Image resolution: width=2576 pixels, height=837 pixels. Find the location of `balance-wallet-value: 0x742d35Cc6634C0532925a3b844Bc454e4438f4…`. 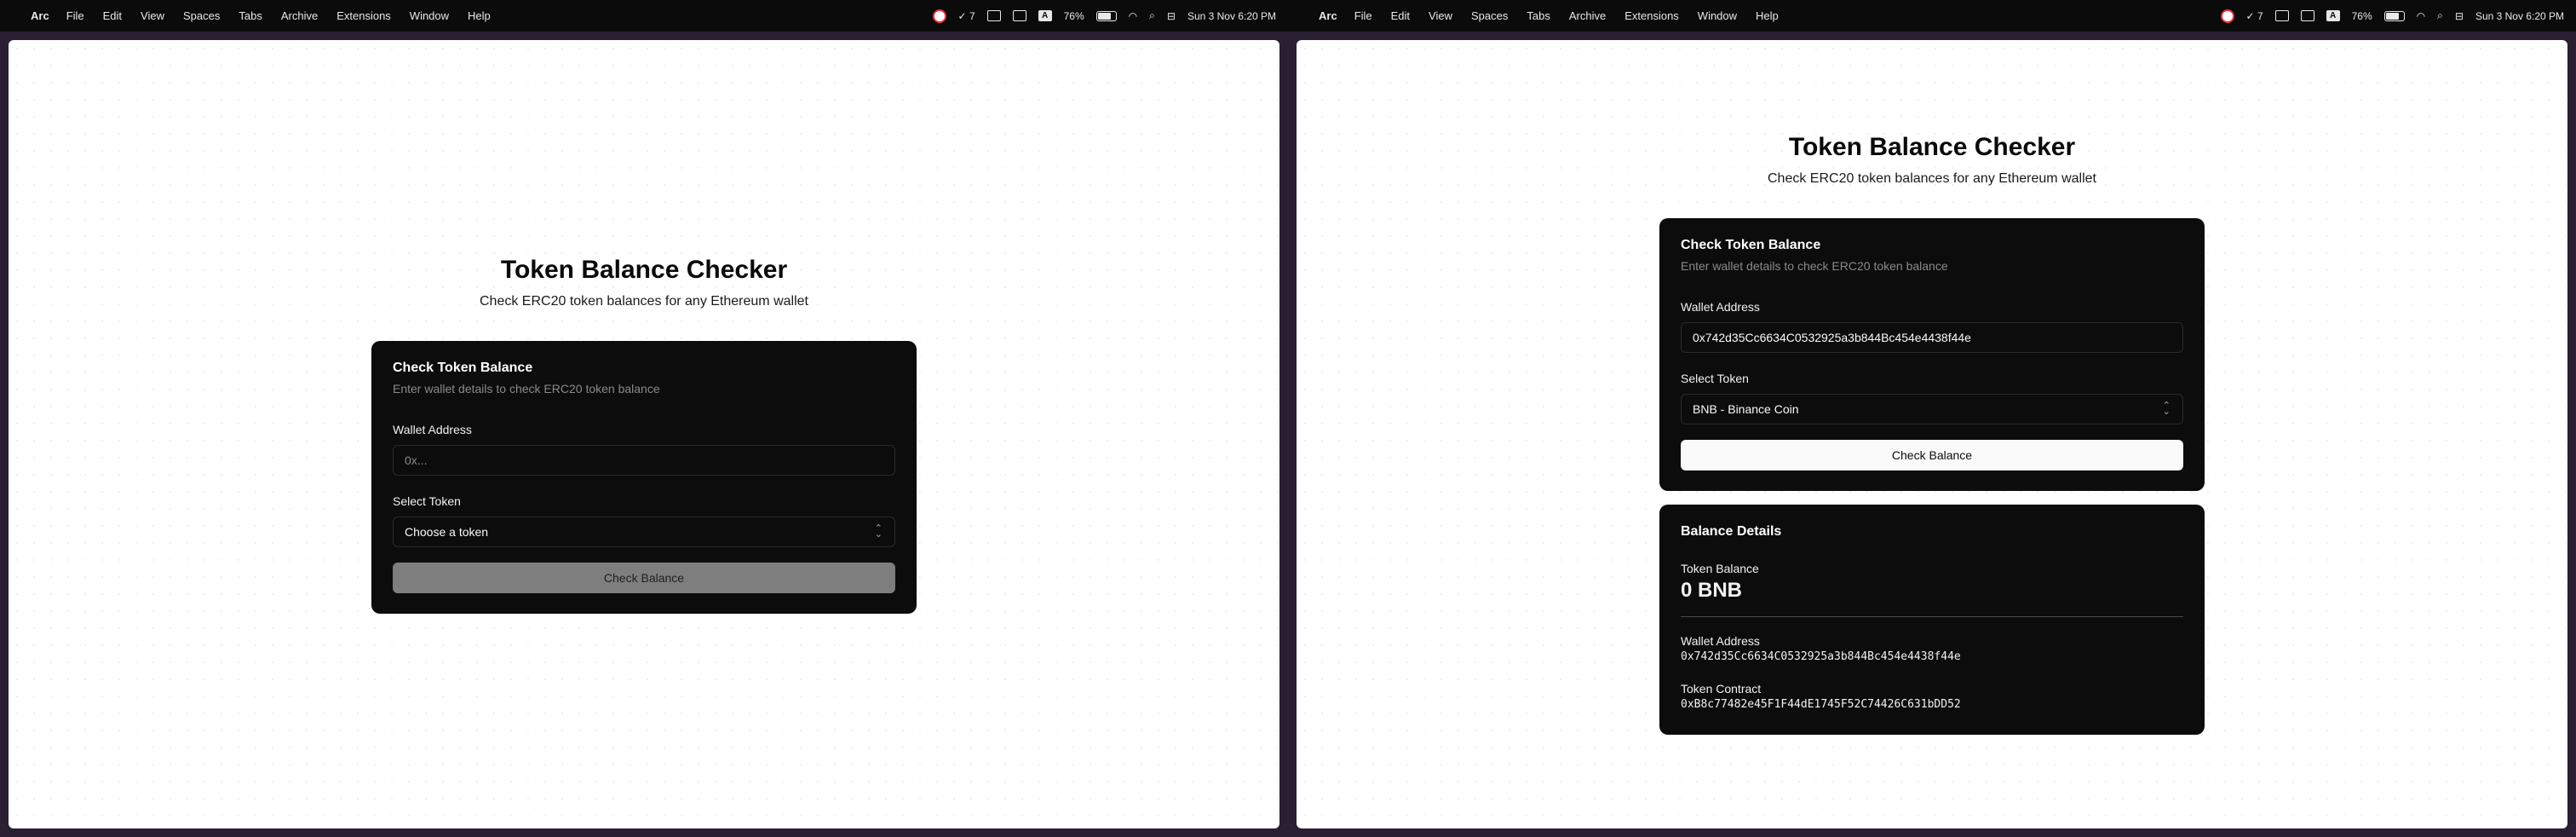

balance-wallet-value: 0x742d35Cc6634C0532925a3b844Bc454e4438f4… is located at coordinates (1821, 656).